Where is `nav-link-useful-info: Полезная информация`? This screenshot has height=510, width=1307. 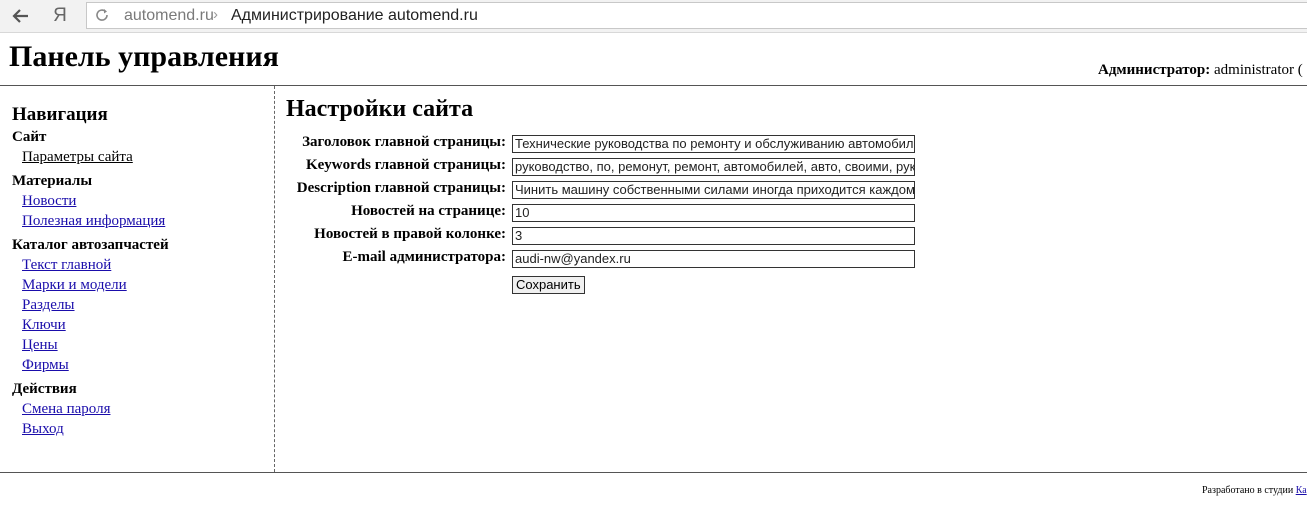 nav-link-useful-info: Полезная информация is located at coordinates (93, 221).